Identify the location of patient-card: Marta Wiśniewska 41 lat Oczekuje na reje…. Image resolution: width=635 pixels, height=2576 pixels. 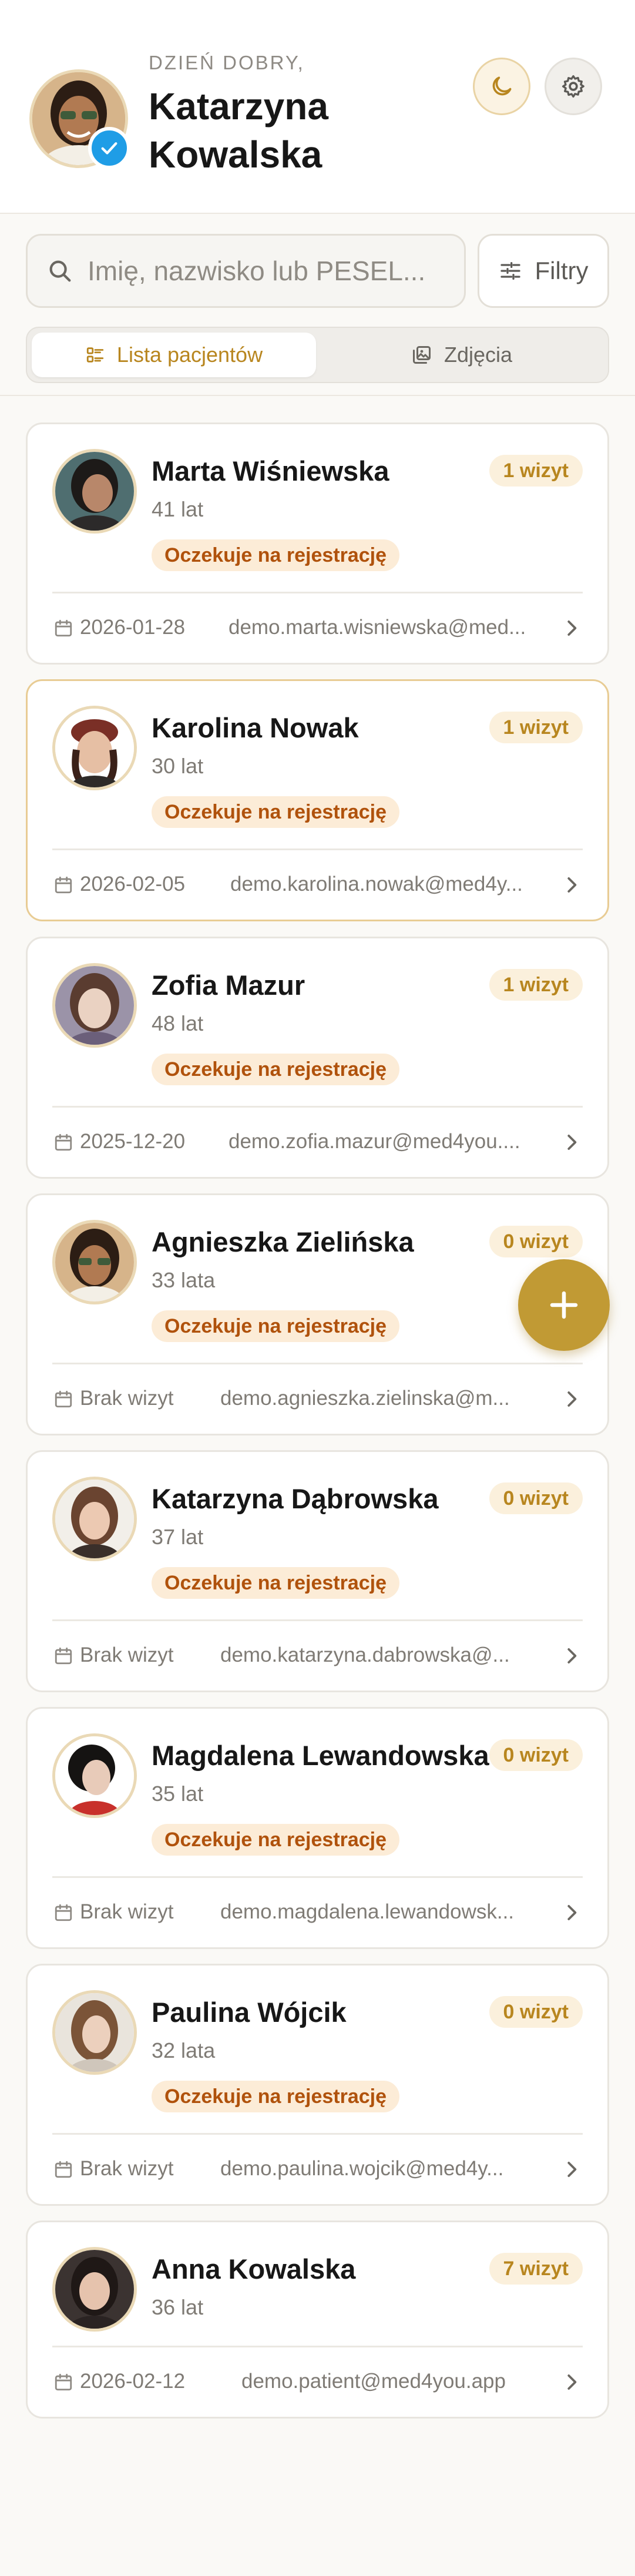
(317, 543).